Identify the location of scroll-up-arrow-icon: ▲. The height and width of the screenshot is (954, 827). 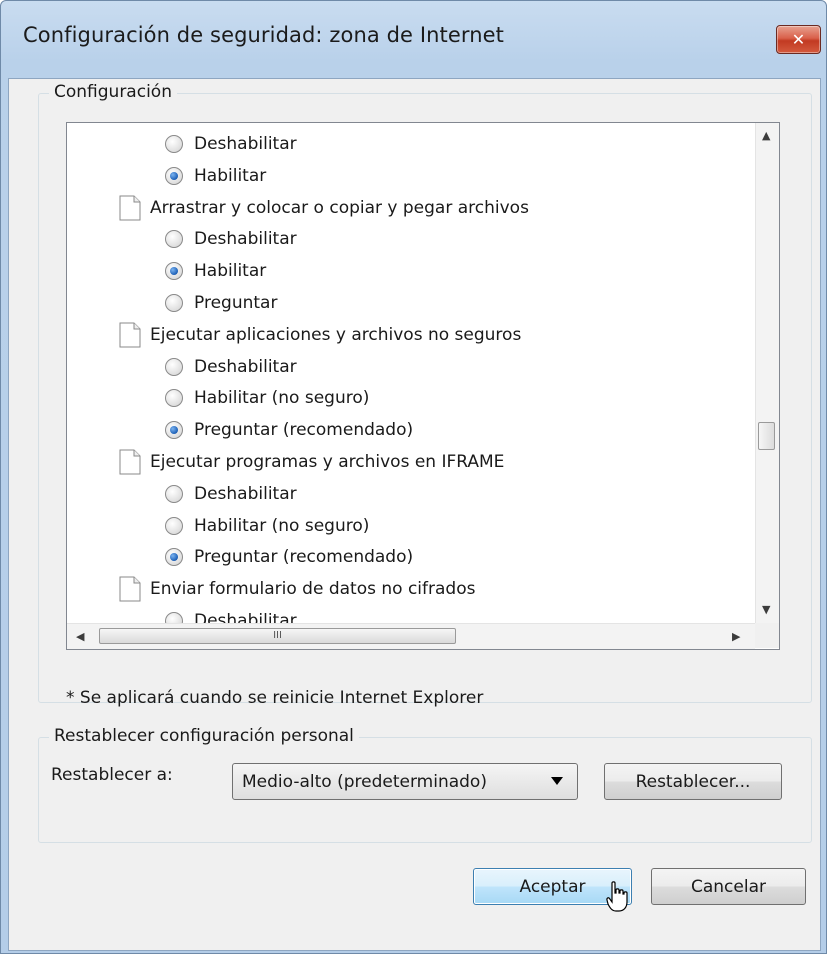
(766, 135).